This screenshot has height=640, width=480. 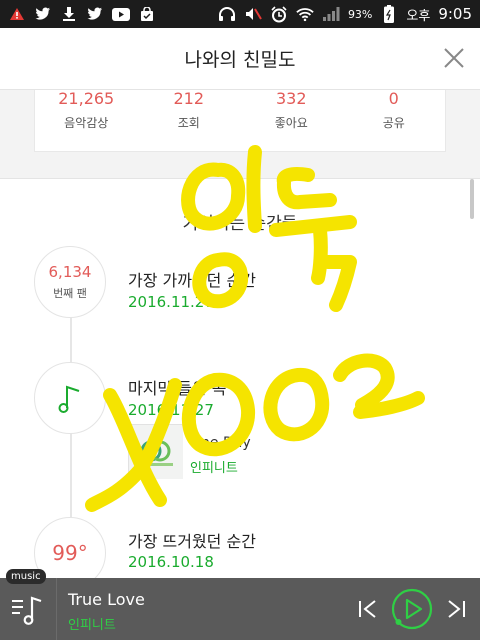 What do you see at coordinates (28, 610) in the screenshot?
I see `playlist-icon` at bounding box center [28, 610].